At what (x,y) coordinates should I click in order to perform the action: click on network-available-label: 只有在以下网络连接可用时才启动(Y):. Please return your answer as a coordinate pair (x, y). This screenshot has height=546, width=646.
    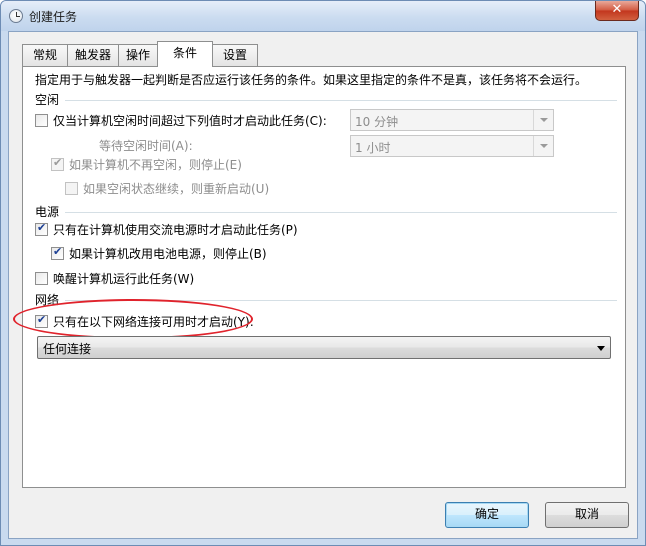
    Looking at the image, I should click on (153, 322).